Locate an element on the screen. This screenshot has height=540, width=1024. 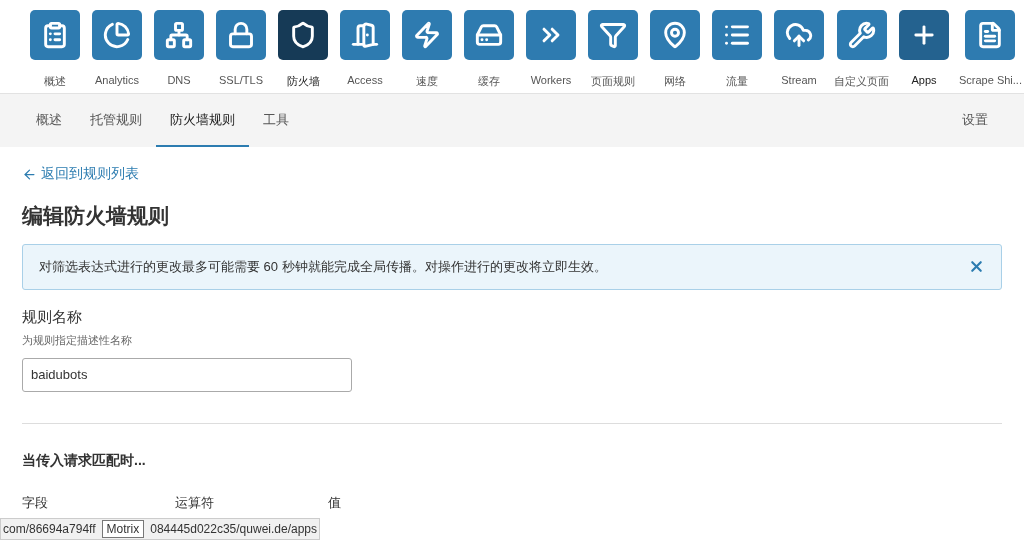
wrench-icon is located at coordinates (861, 35).